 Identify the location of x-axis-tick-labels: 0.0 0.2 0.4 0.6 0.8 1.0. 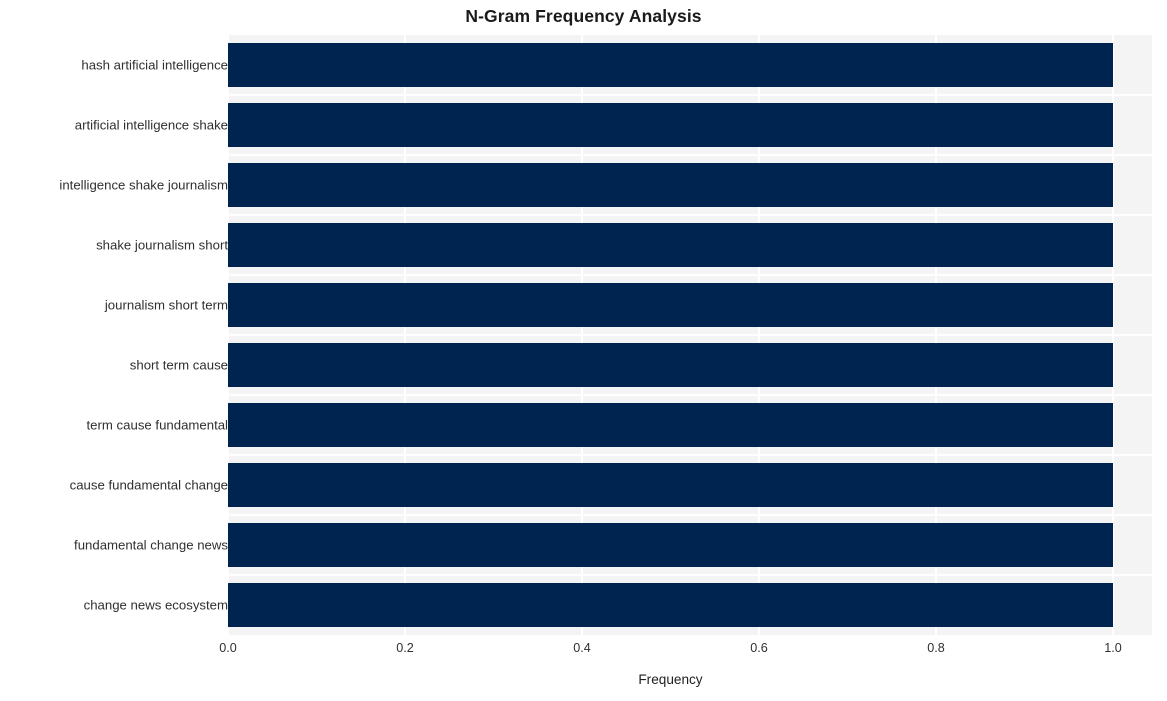
(685, 649).